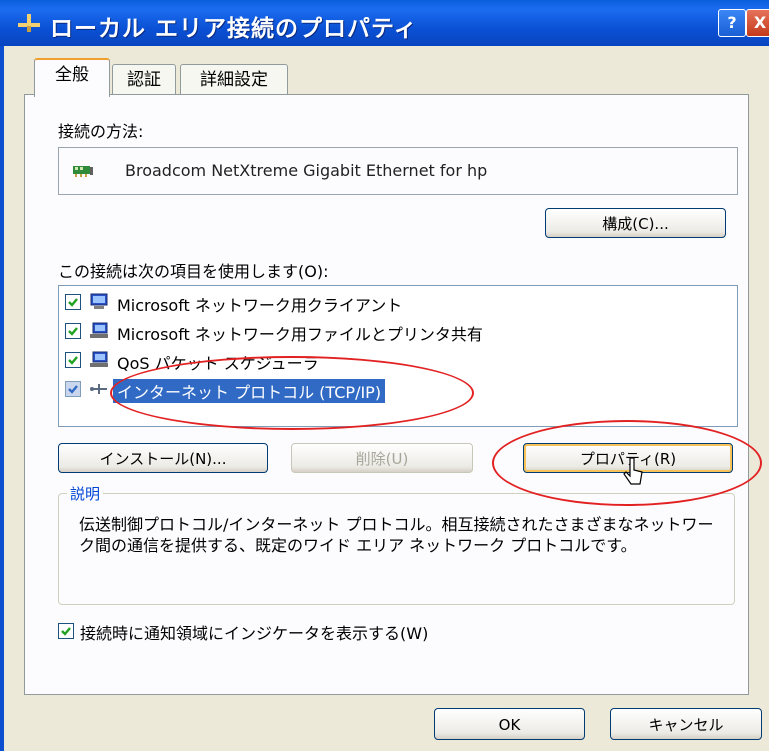 The height and width of the screenshot is (751, 769). What do you see at coordinates (249, 391) in the screenshot?
I see `item-label: インターネット プロトコル (TCP/IP)` at bounding box center [249, 391].